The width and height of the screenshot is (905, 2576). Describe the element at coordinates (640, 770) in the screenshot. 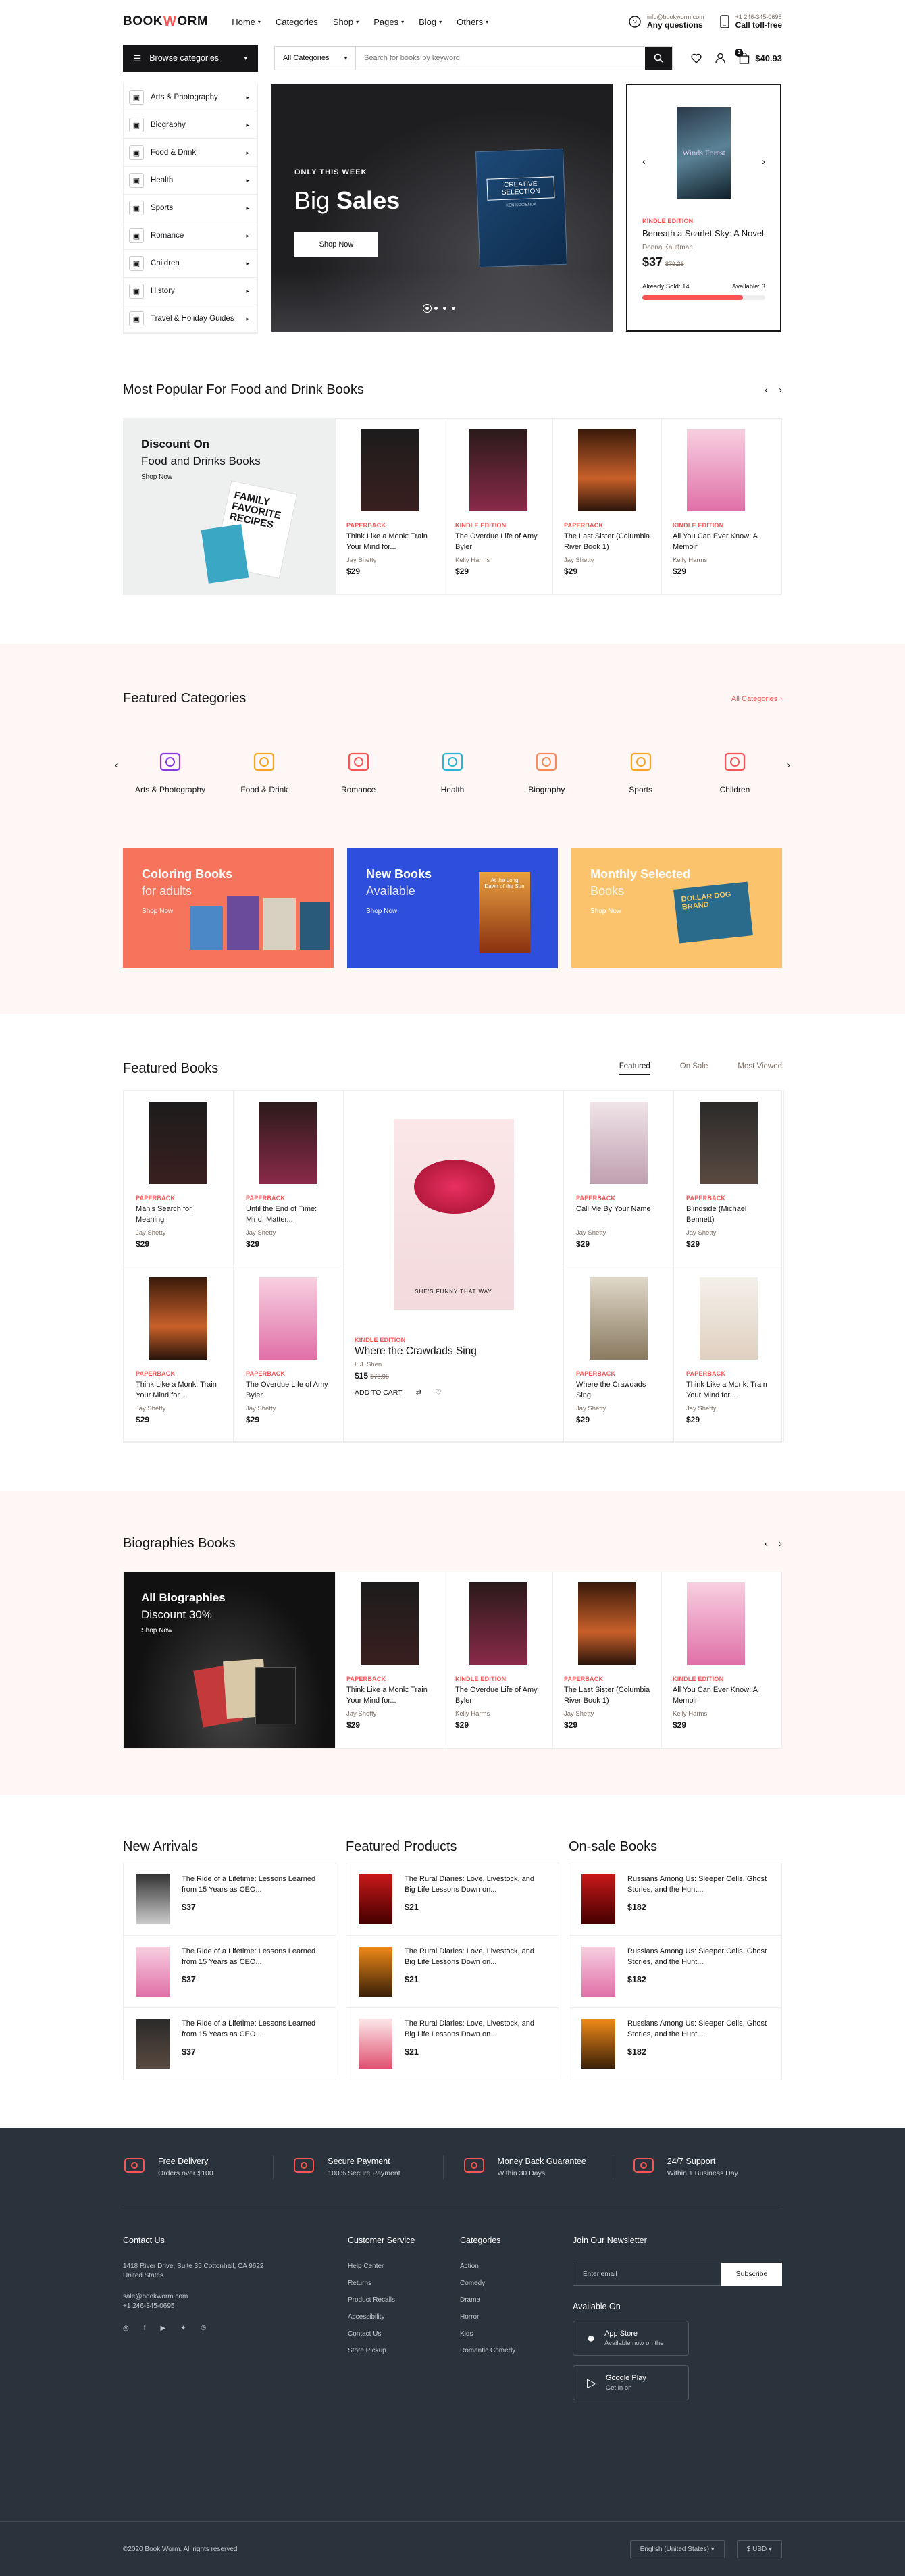

I see `category-card: Sports` at that location.